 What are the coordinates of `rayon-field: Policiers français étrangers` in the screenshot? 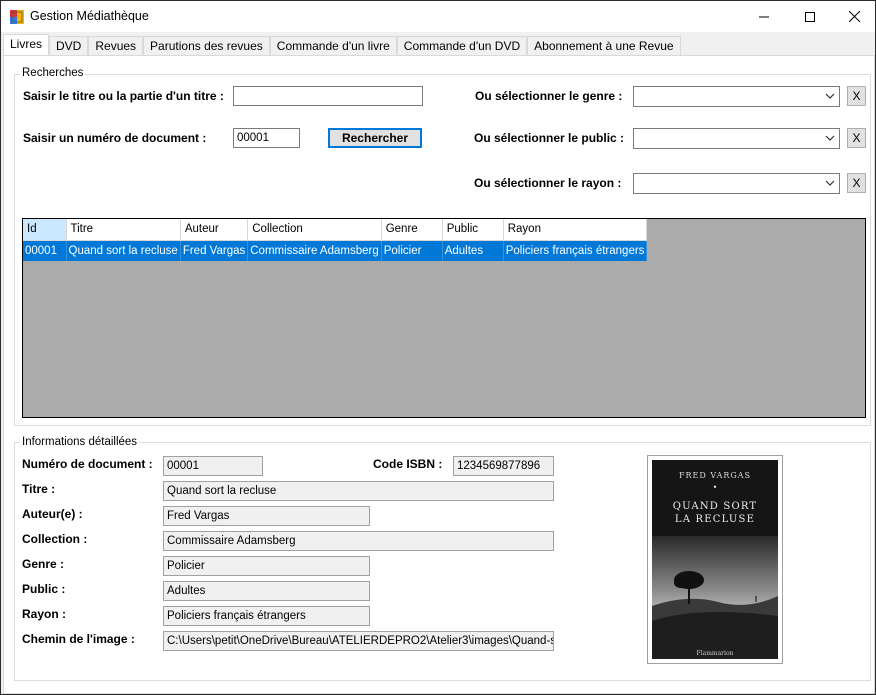 It's located at (266, 616).